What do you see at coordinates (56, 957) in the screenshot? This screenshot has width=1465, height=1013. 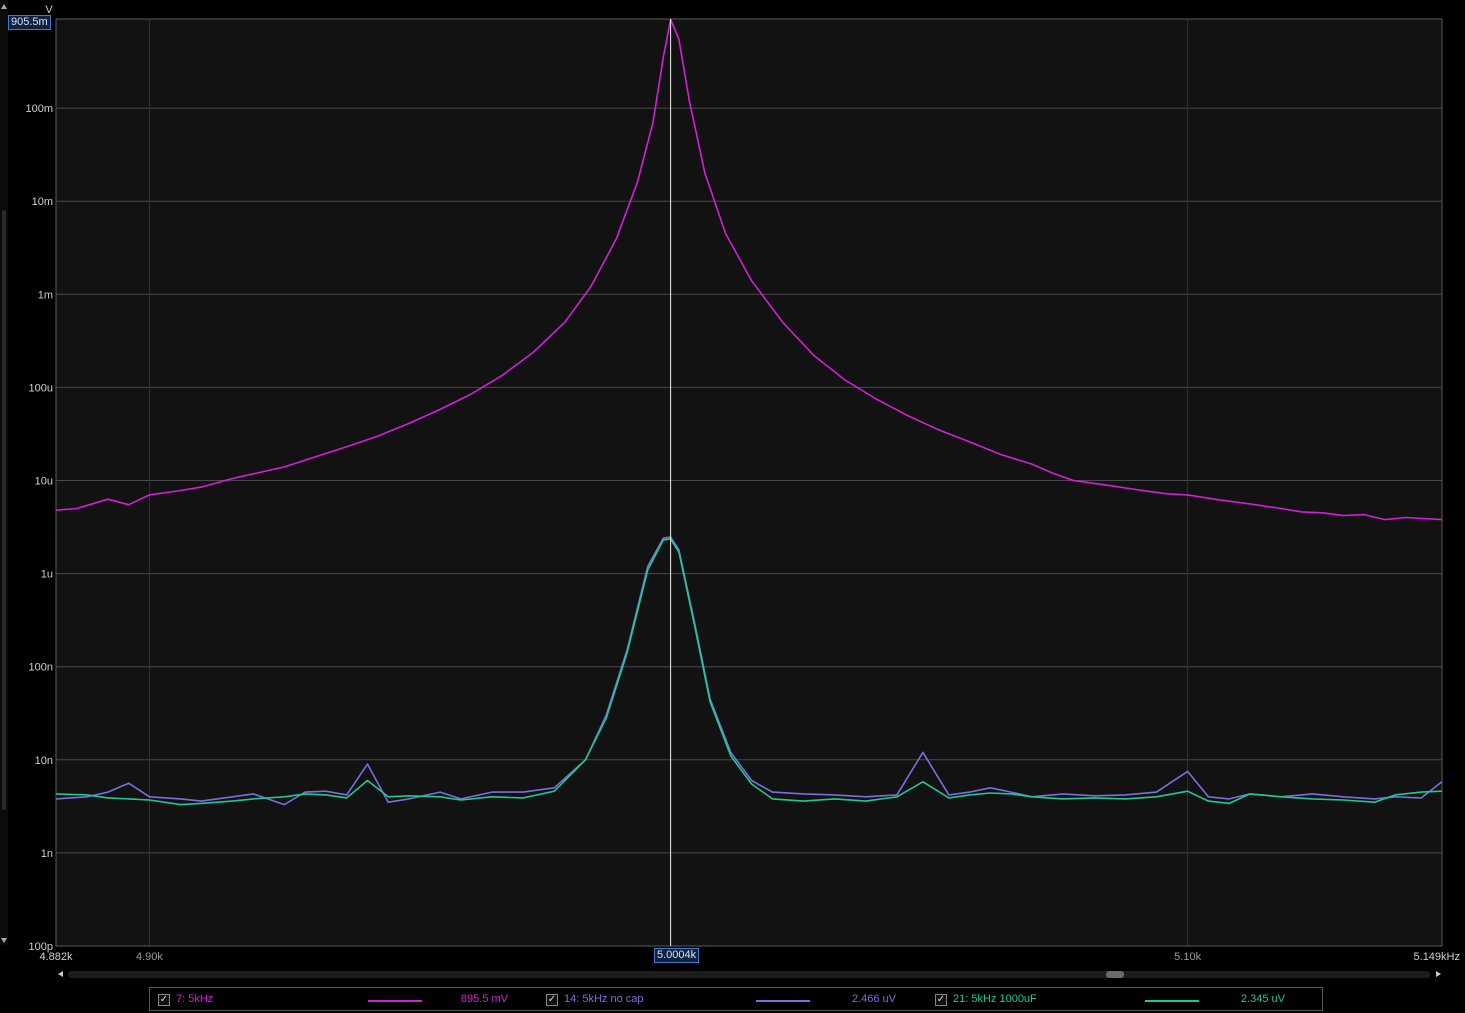 I see `x-start-label: 4.882k` at bounding box center [56, 957].